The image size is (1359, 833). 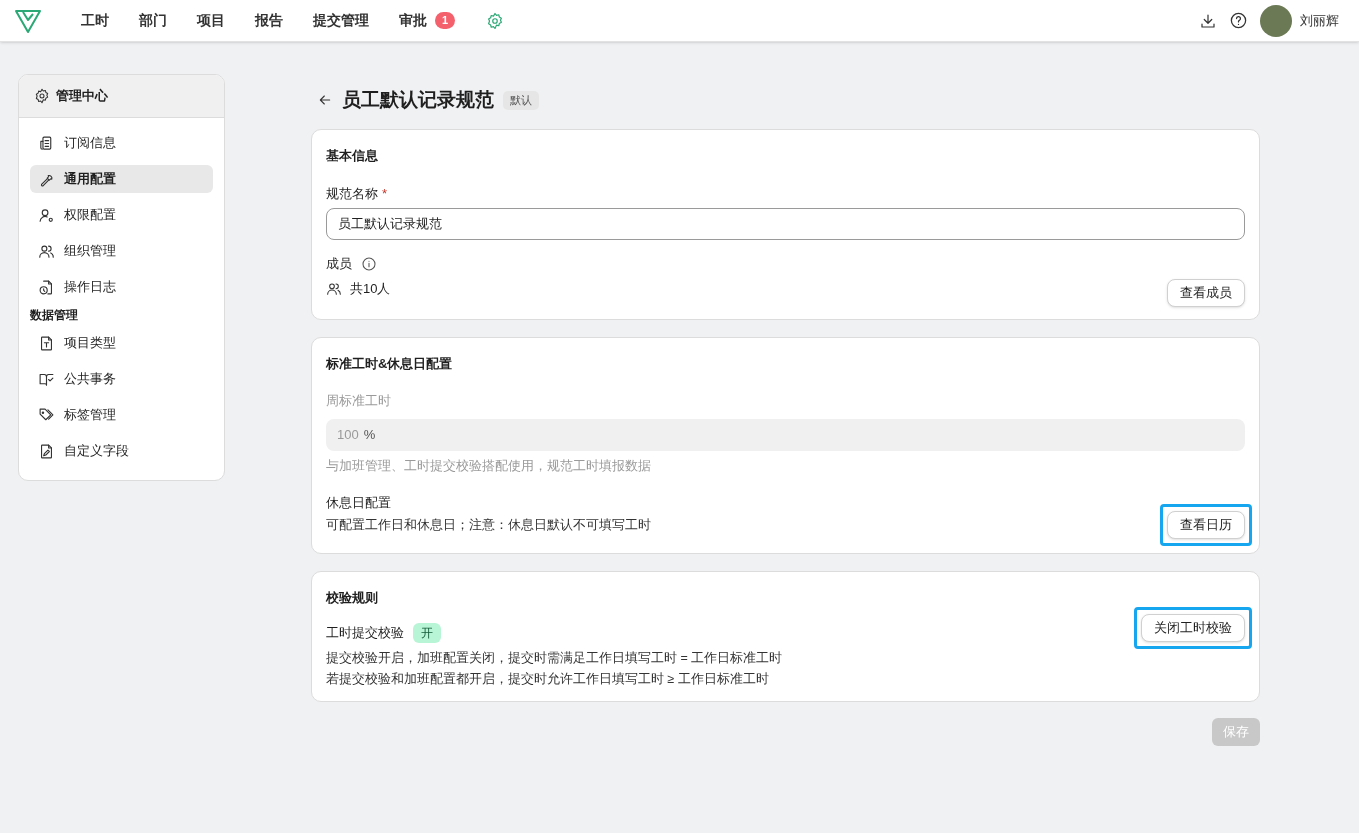 I want to click on field-label: 休息日配置, so click(x=359, y=503).